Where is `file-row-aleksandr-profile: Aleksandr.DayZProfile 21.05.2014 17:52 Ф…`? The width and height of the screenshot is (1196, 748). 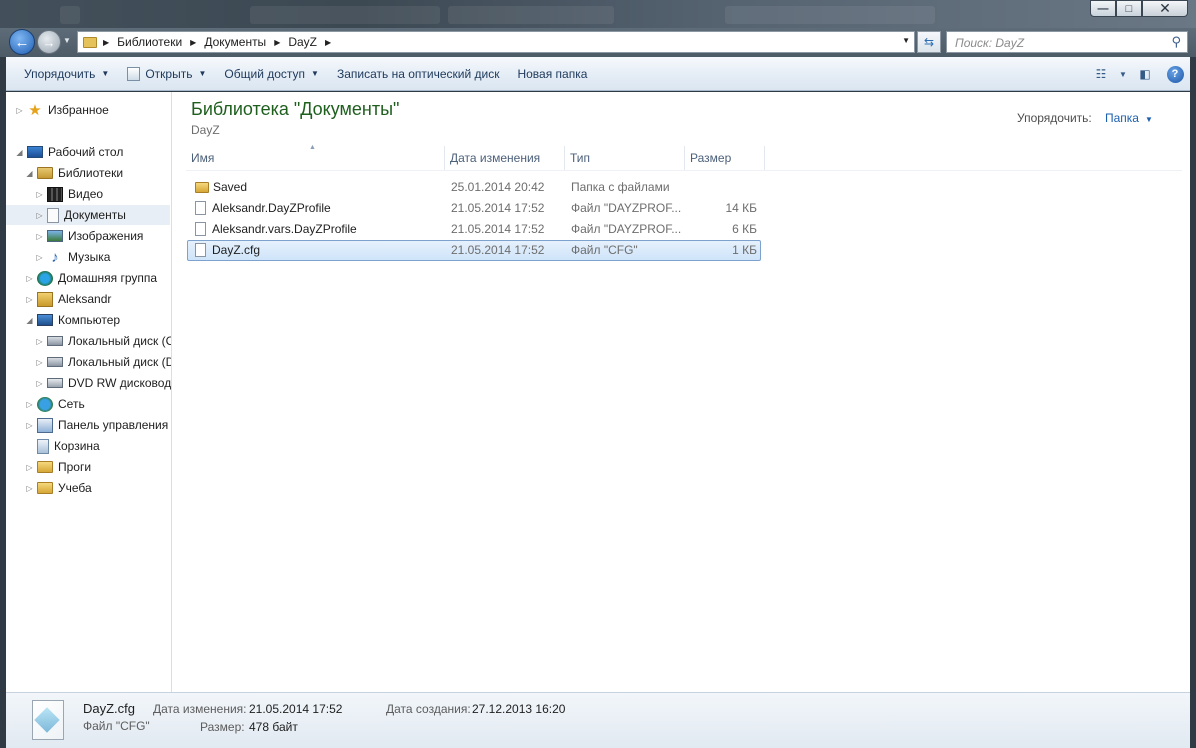
file-row-aleksandr-profile: Aleksandr.DayZProfile 21.05.2014 17:52 Ф… is located at coordinates (474, 208).